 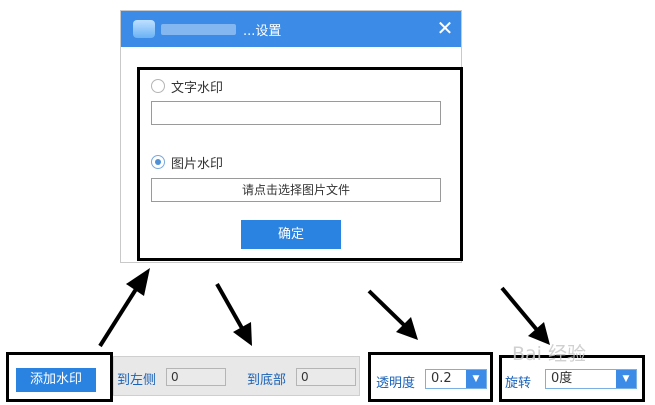 I want to click on app-logo-icon, so click(x=144, y=29).